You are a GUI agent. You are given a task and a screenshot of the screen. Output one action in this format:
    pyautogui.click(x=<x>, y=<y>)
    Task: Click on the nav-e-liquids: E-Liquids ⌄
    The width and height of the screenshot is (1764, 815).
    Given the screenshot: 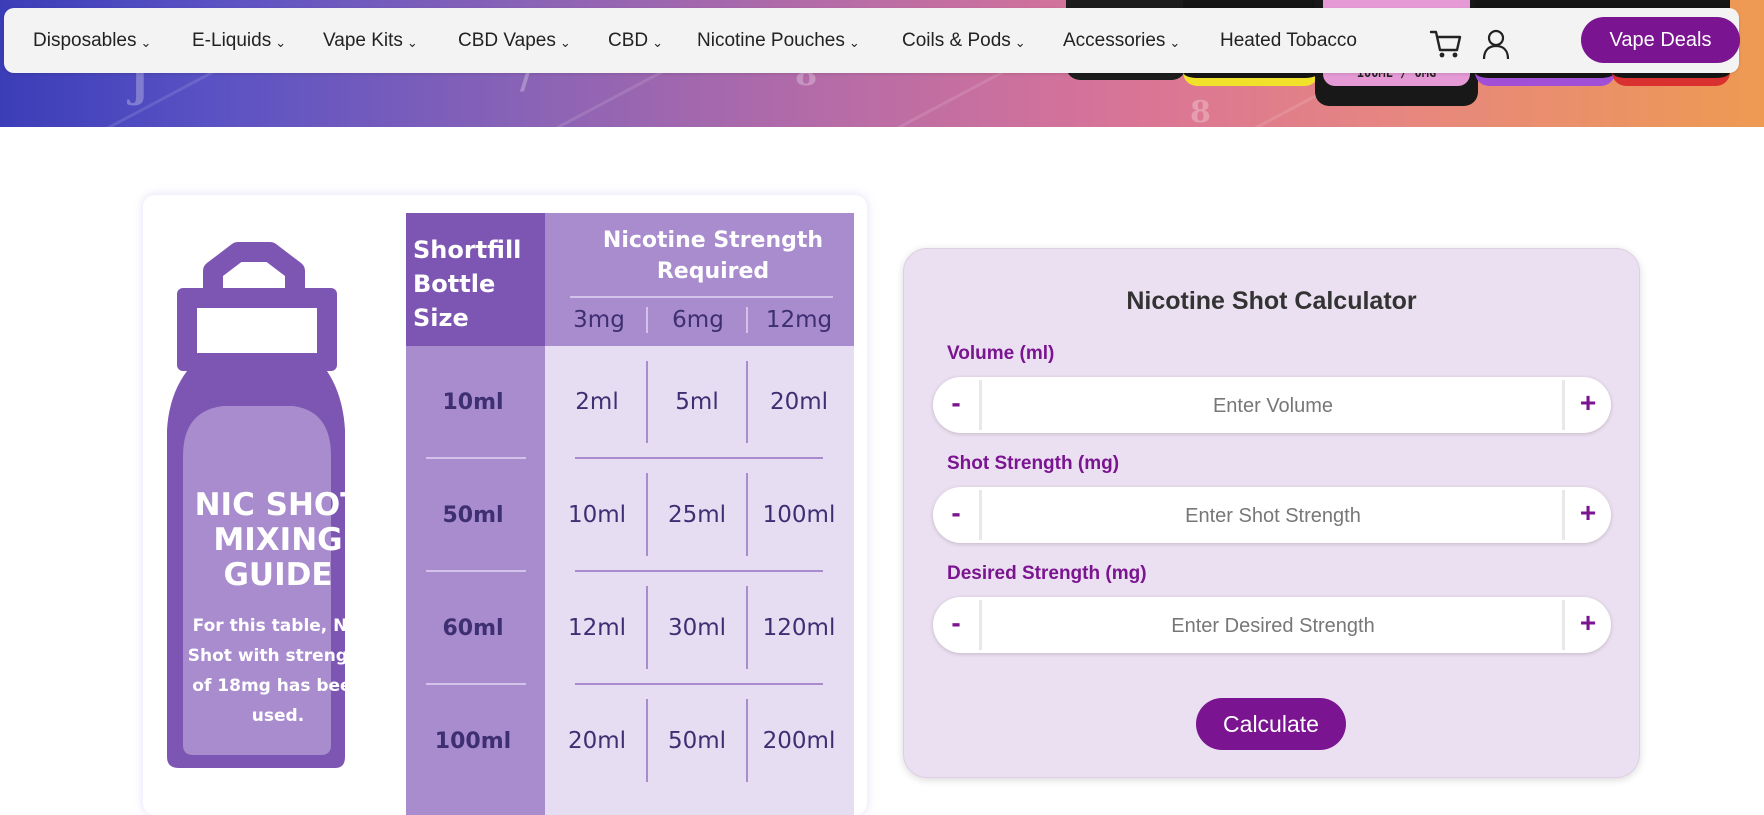 What is the action you would take?
    pyautogui.click(x=239, y=40)
    